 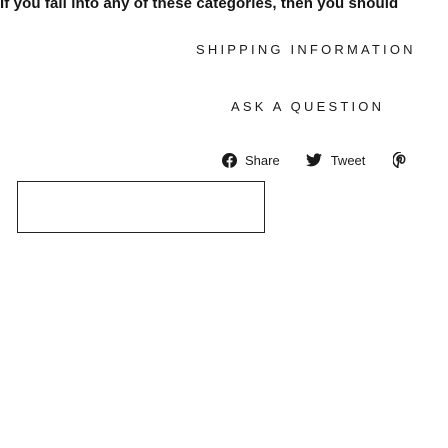 I want to click on facebook-icon, so click(x=229, y=160).